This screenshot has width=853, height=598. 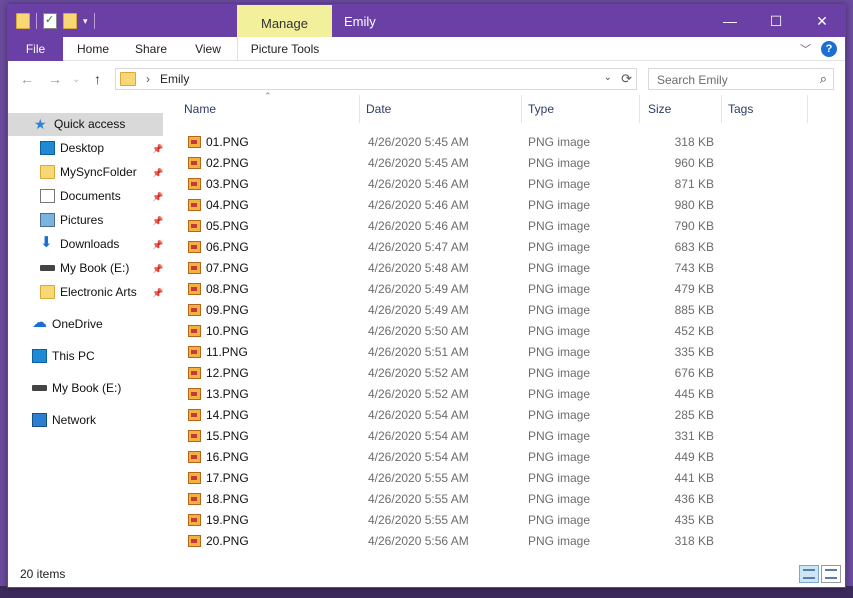 I want to click on maximize-button: ☐, so click(x=776, y=21).